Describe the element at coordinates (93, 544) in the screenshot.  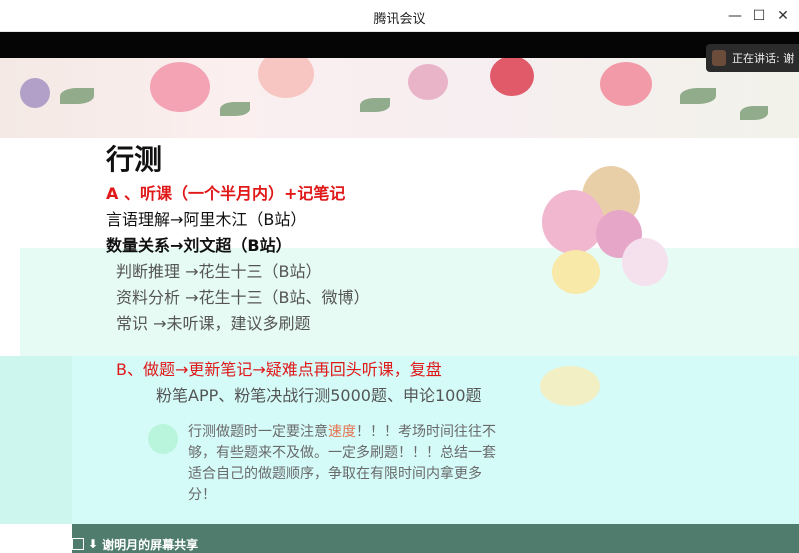
I see `download-icon: ⬇` at that location.